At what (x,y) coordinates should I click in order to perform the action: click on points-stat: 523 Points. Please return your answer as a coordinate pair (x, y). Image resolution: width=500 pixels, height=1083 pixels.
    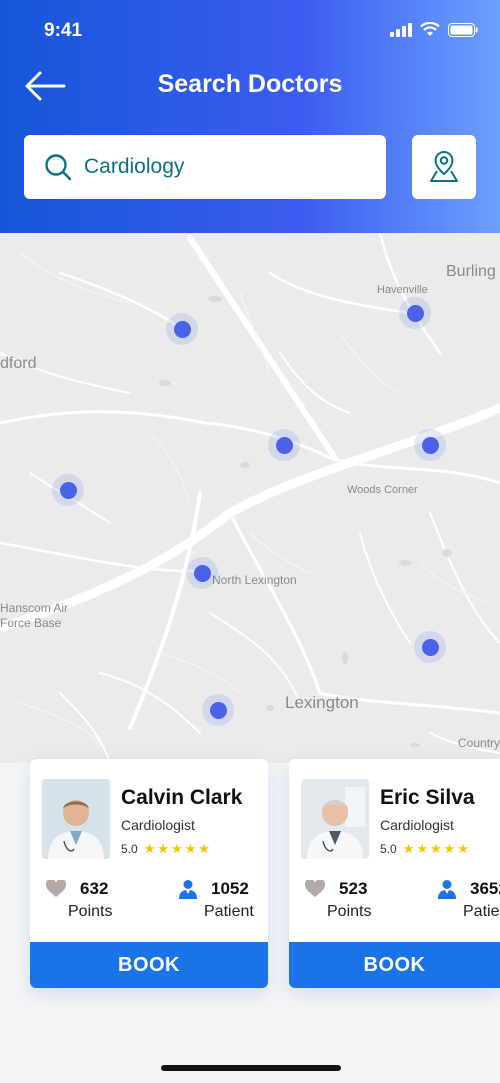
    Looking at the image, I should click on (336, 900).